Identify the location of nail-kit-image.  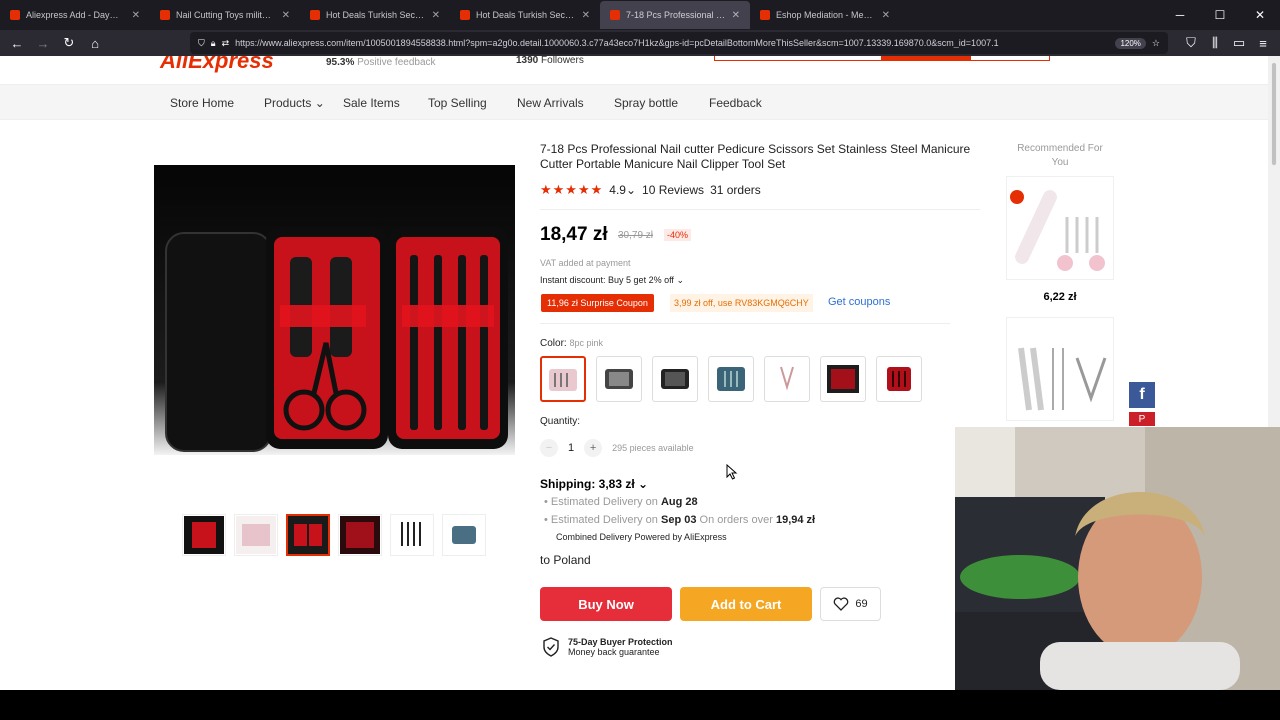
(334, 310).